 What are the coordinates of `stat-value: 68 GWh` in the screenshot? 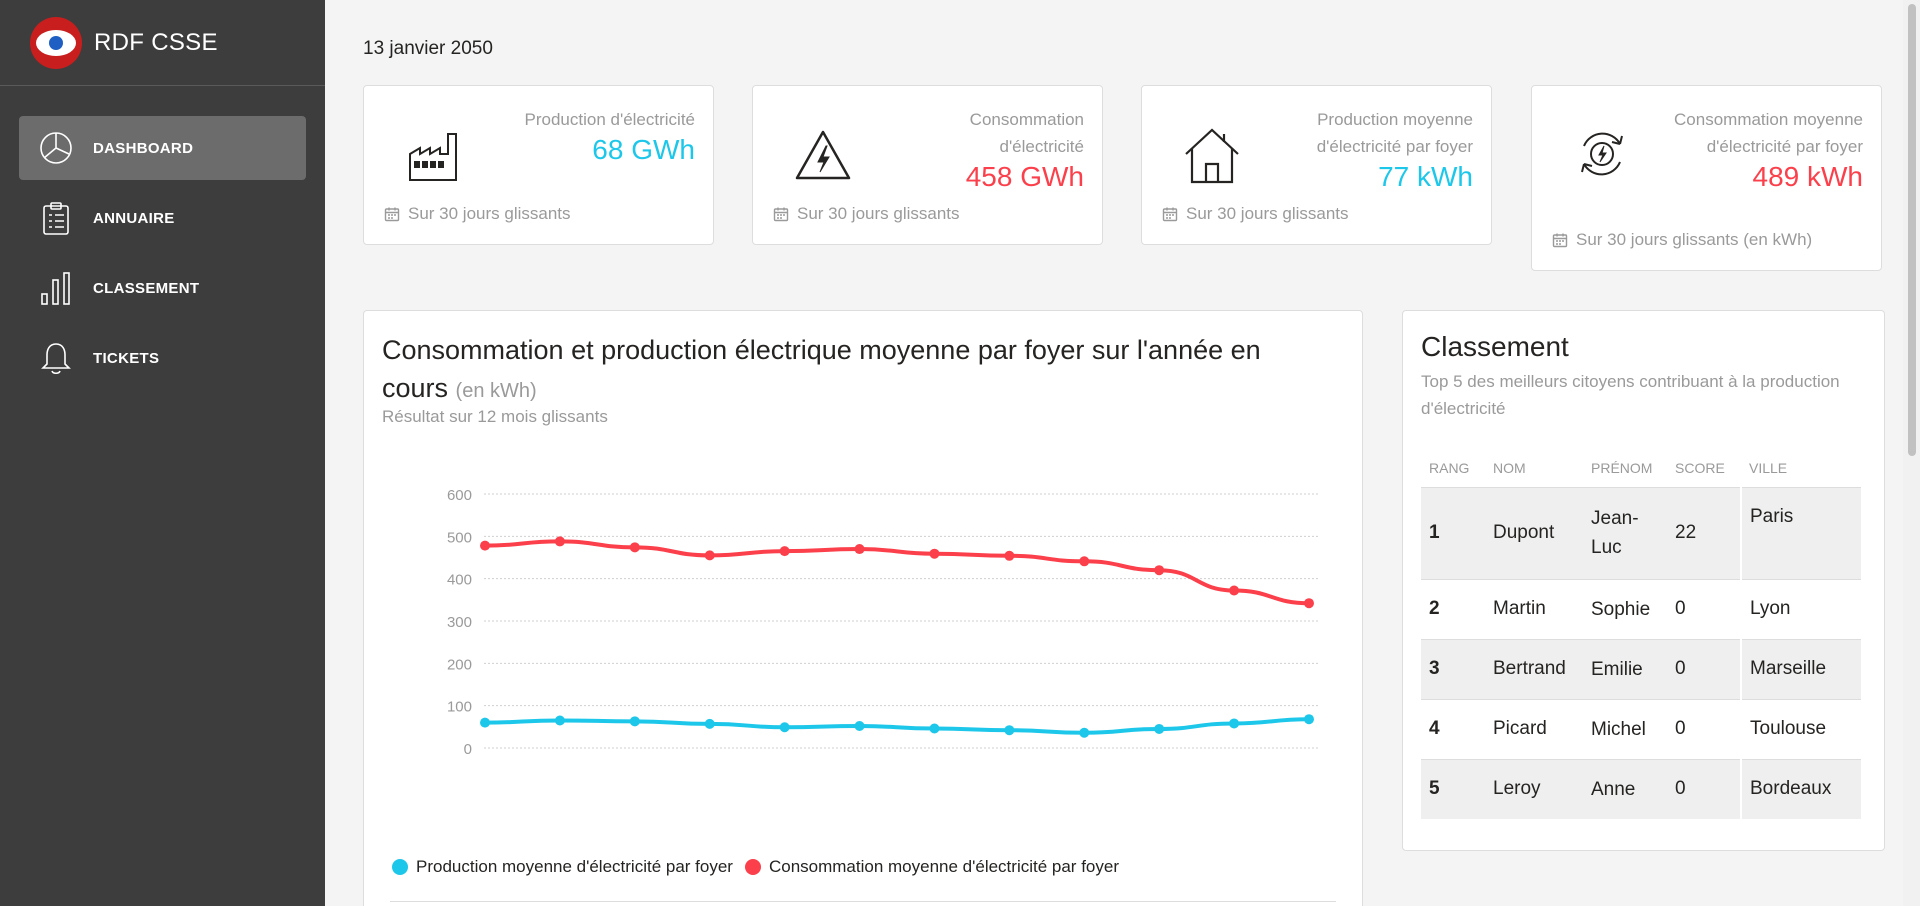 It's located at (643, 149).